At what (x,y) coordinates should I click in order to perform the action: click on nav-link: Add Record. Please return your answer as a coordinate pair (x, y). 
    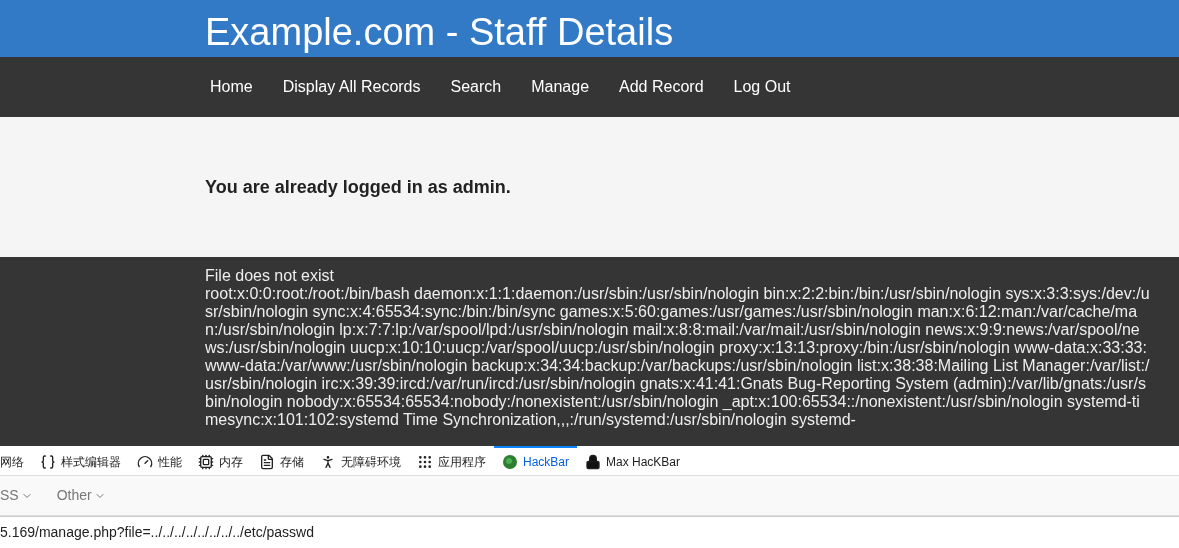
    Looking at the image, I should click on (661, 87).